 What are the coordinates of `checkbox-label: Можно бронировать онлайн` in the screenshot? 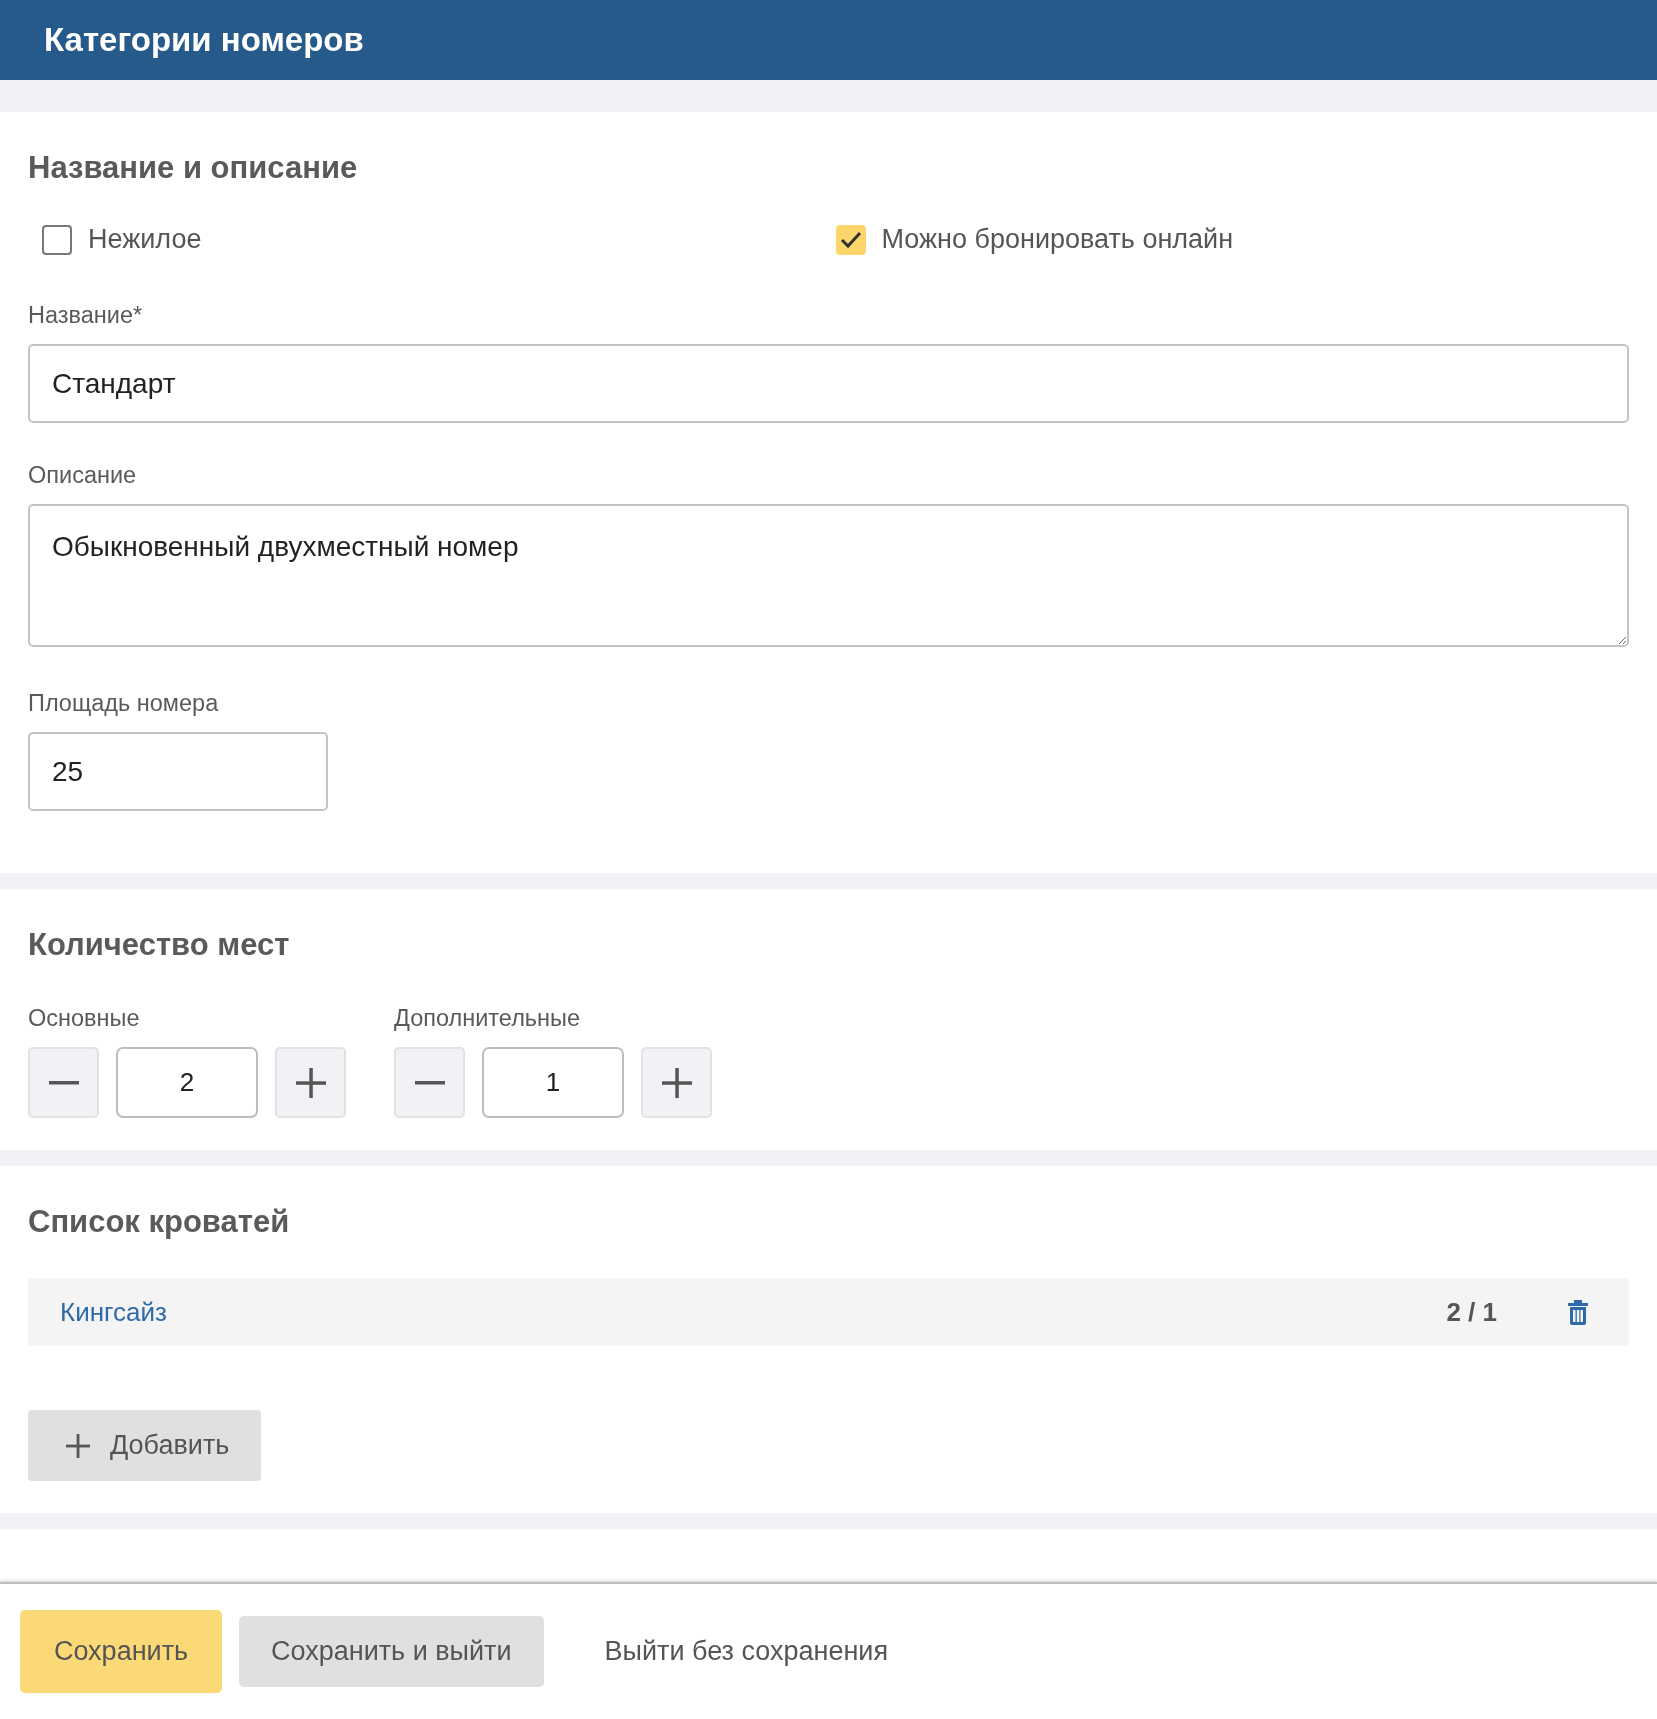 It's located at (1057, 239).